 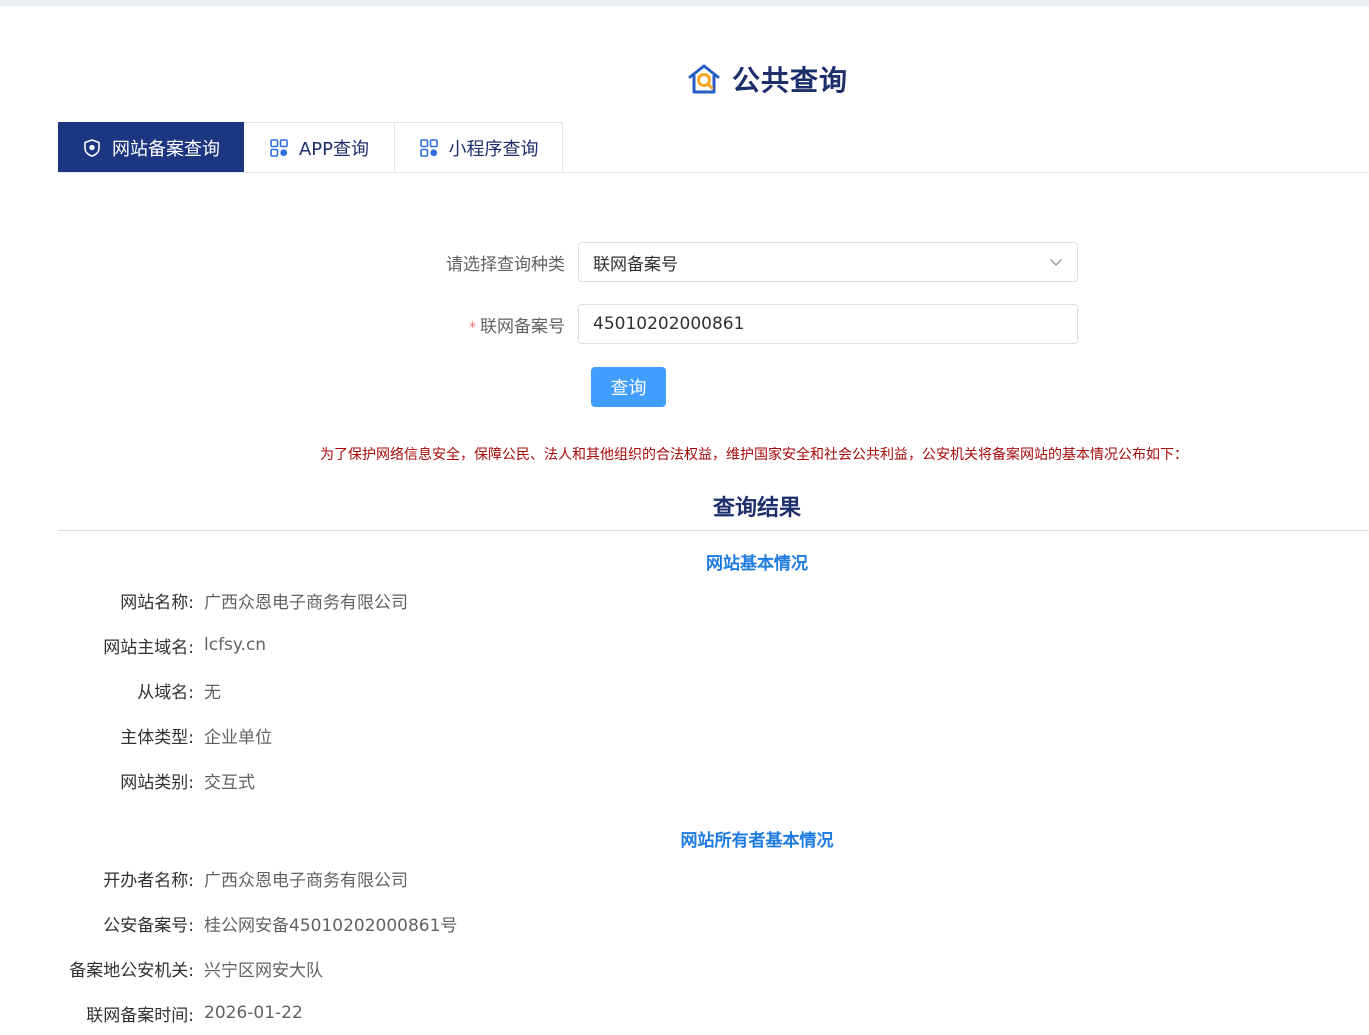 I want to click on site-section-title: 网站基本情况, so click(x=757, y=564).